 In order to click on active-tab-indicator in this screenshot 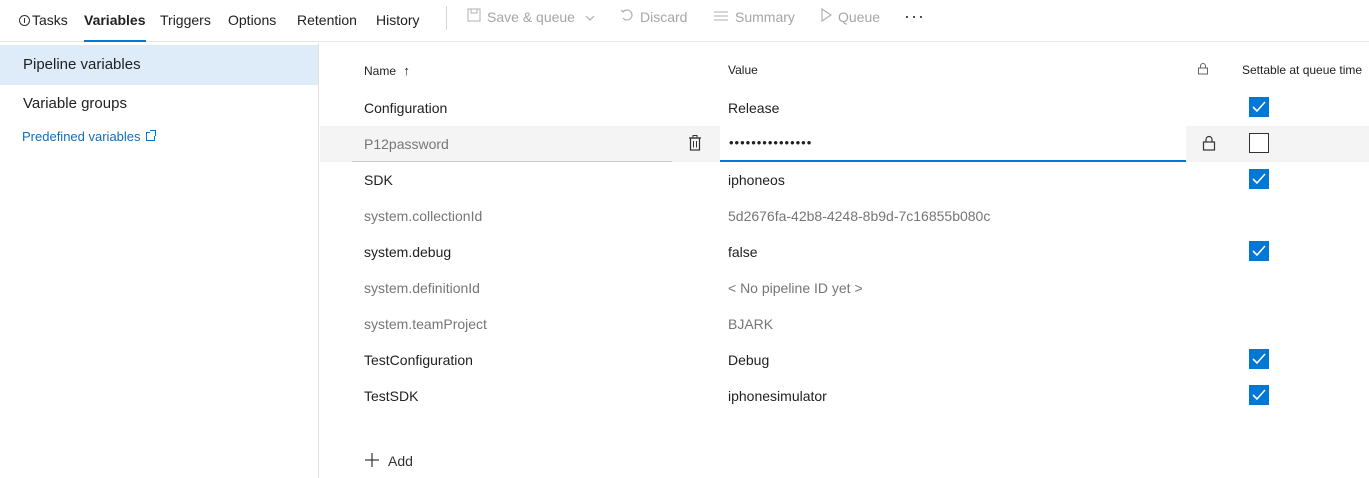, I will do `click(115, 41)`.